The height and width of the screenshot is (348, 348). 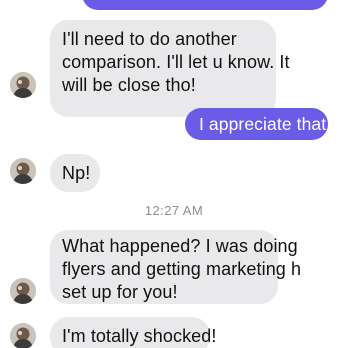 I want to click on message-text-line: comparison. I'll let u know. It, so click(x=176, y=62).